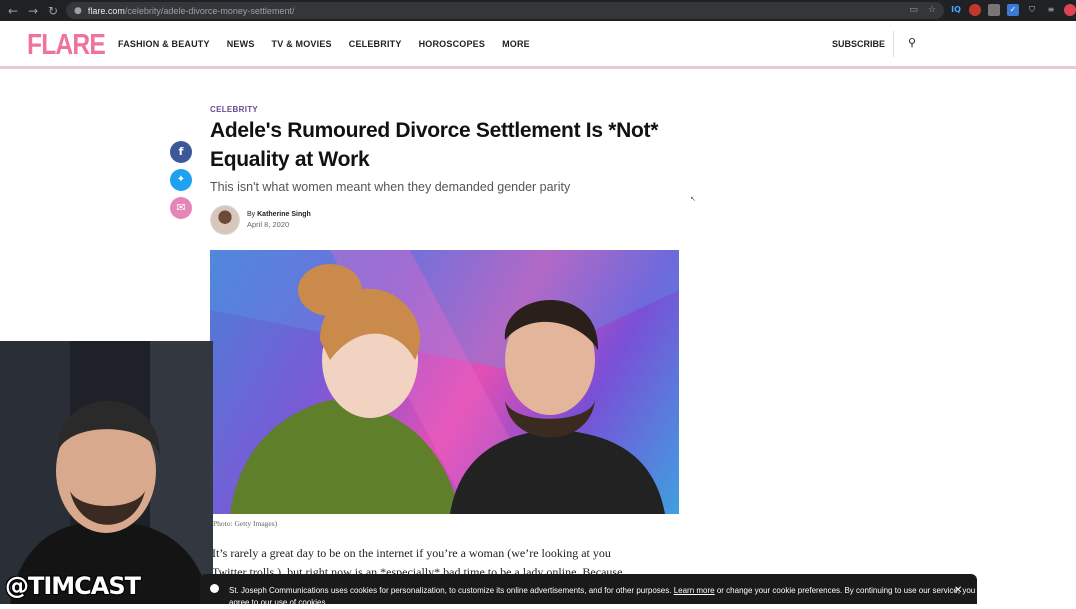  I want to click on twitter-share-icon: ✦, so click(181, 180).